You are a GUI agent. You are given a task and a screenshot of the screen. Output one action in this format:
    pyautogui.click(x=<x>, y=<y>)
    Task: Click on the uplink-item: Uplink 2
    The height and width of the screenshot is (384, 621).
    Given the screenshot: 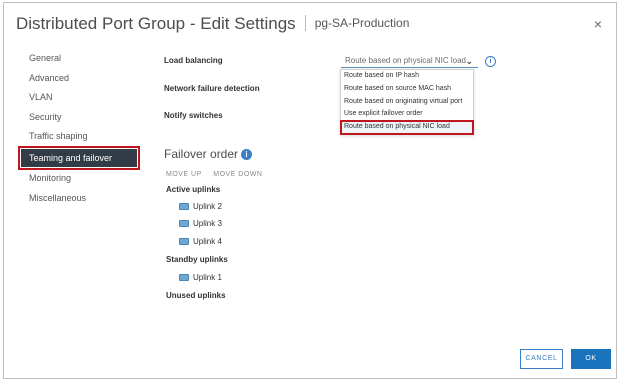 What is the action you would take?
    pyautogui.click(x=200, y=206)
    